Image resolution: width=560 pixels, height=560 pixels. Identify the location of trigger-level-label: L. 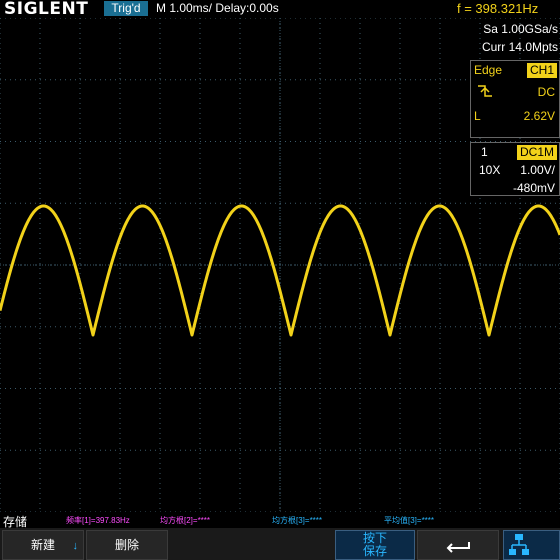
(477, 116).